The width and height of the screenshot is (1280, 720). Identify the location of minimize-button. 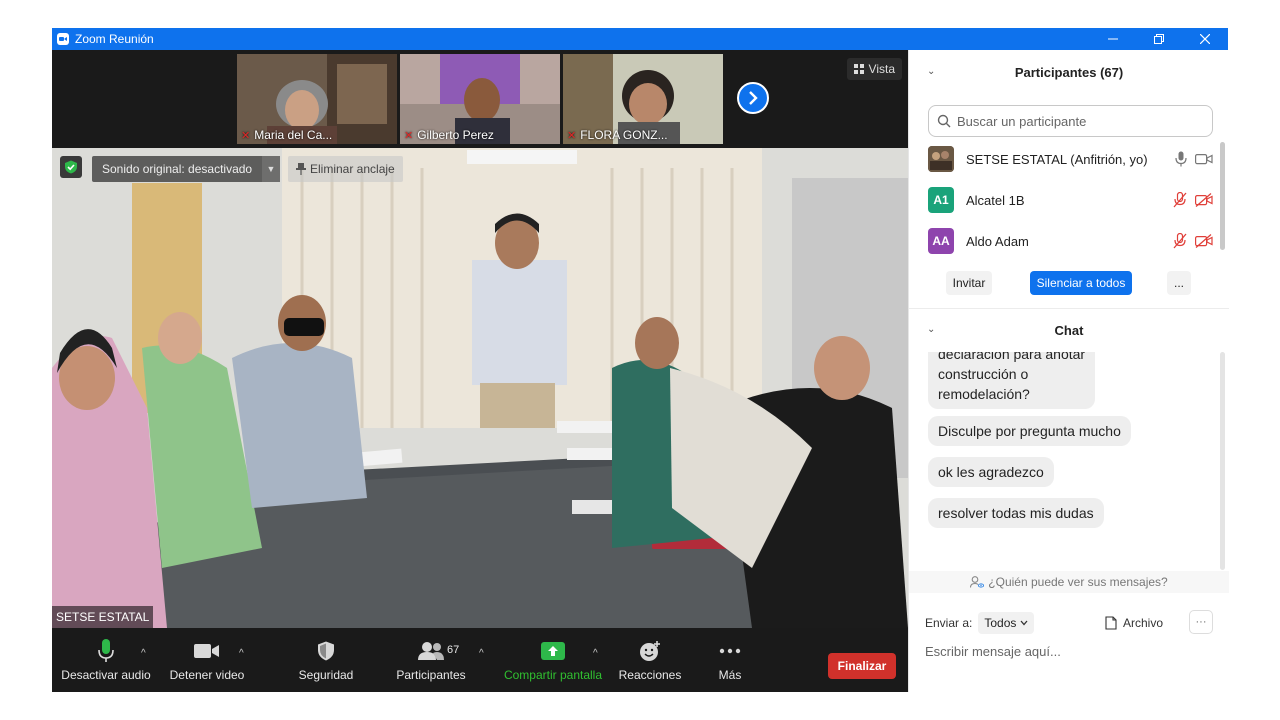
(1113, 39).